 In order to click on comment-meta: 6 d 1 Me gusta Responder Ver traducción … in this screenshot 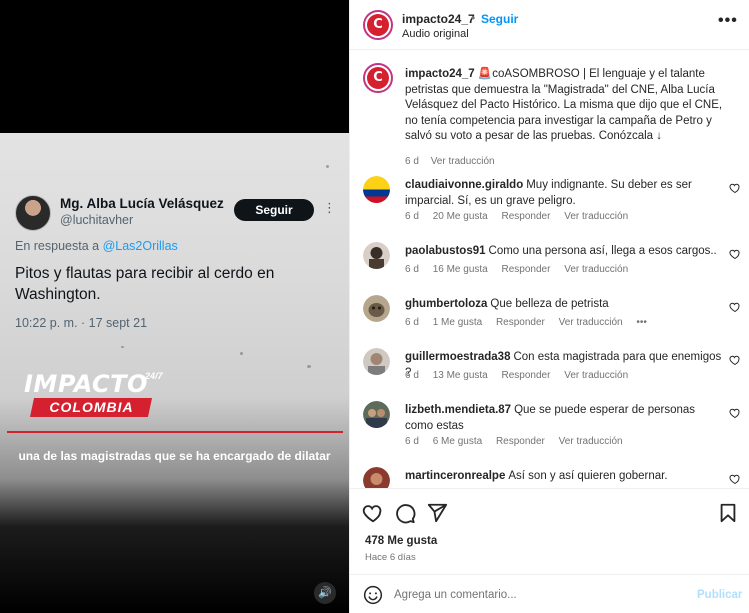, I will do `click(531, 322)`.